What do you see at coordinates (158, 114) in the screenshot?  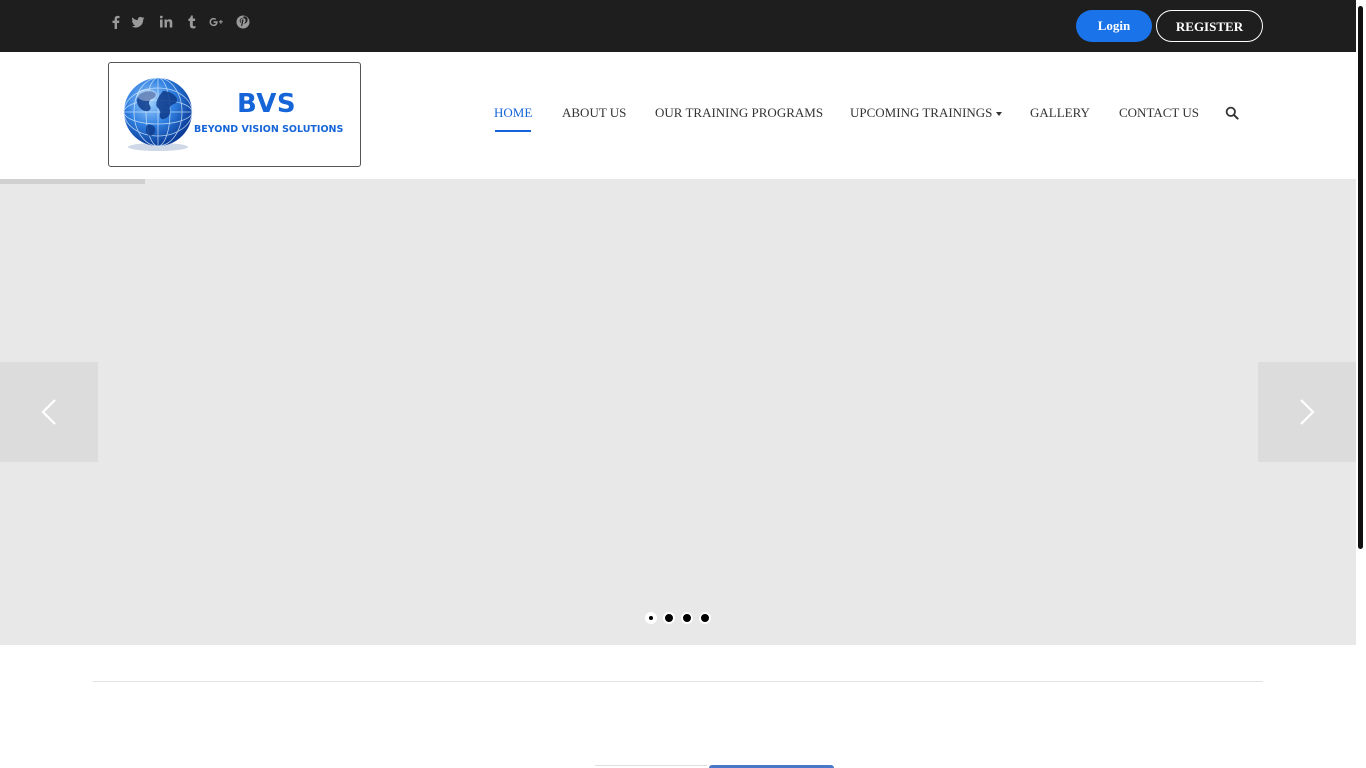 I see `globe-icon` at bounding box center [158, 114].